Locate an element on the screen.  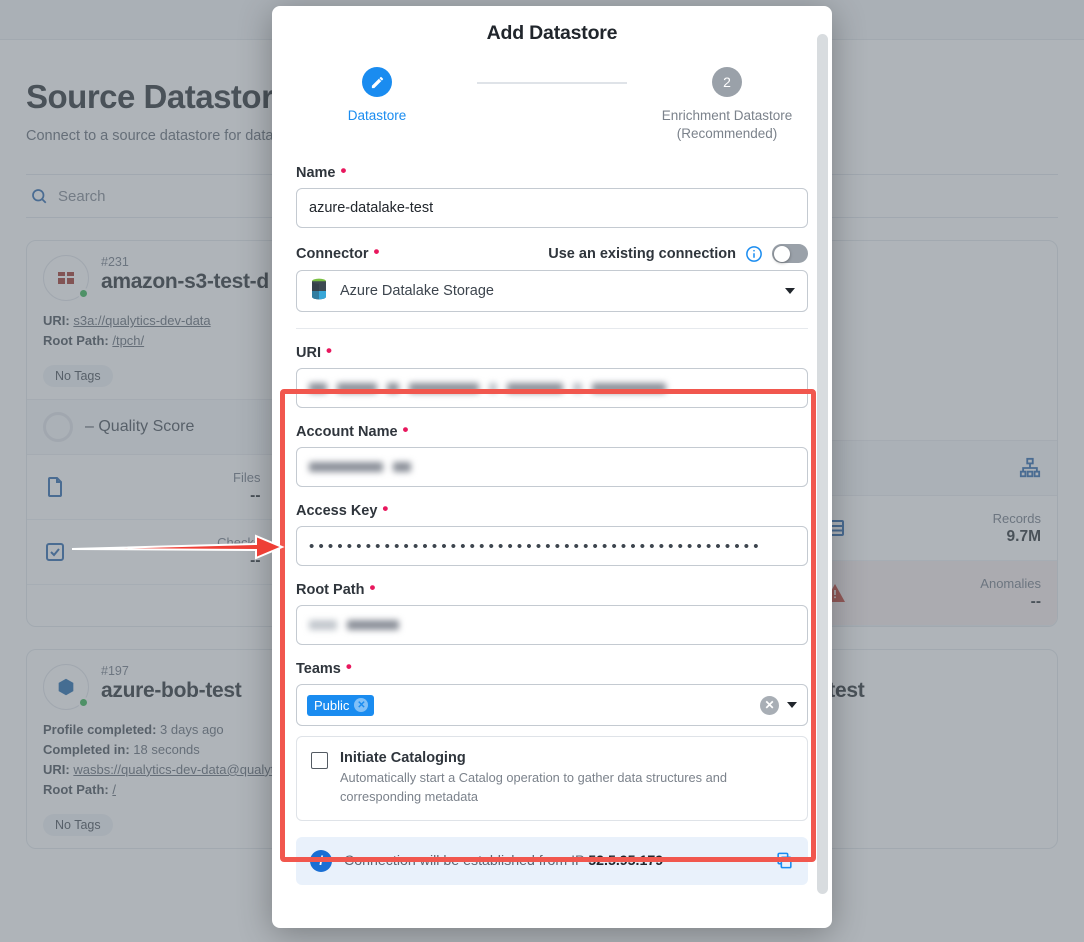
connector-label-text: Connector is located at coordinates (332, 253).